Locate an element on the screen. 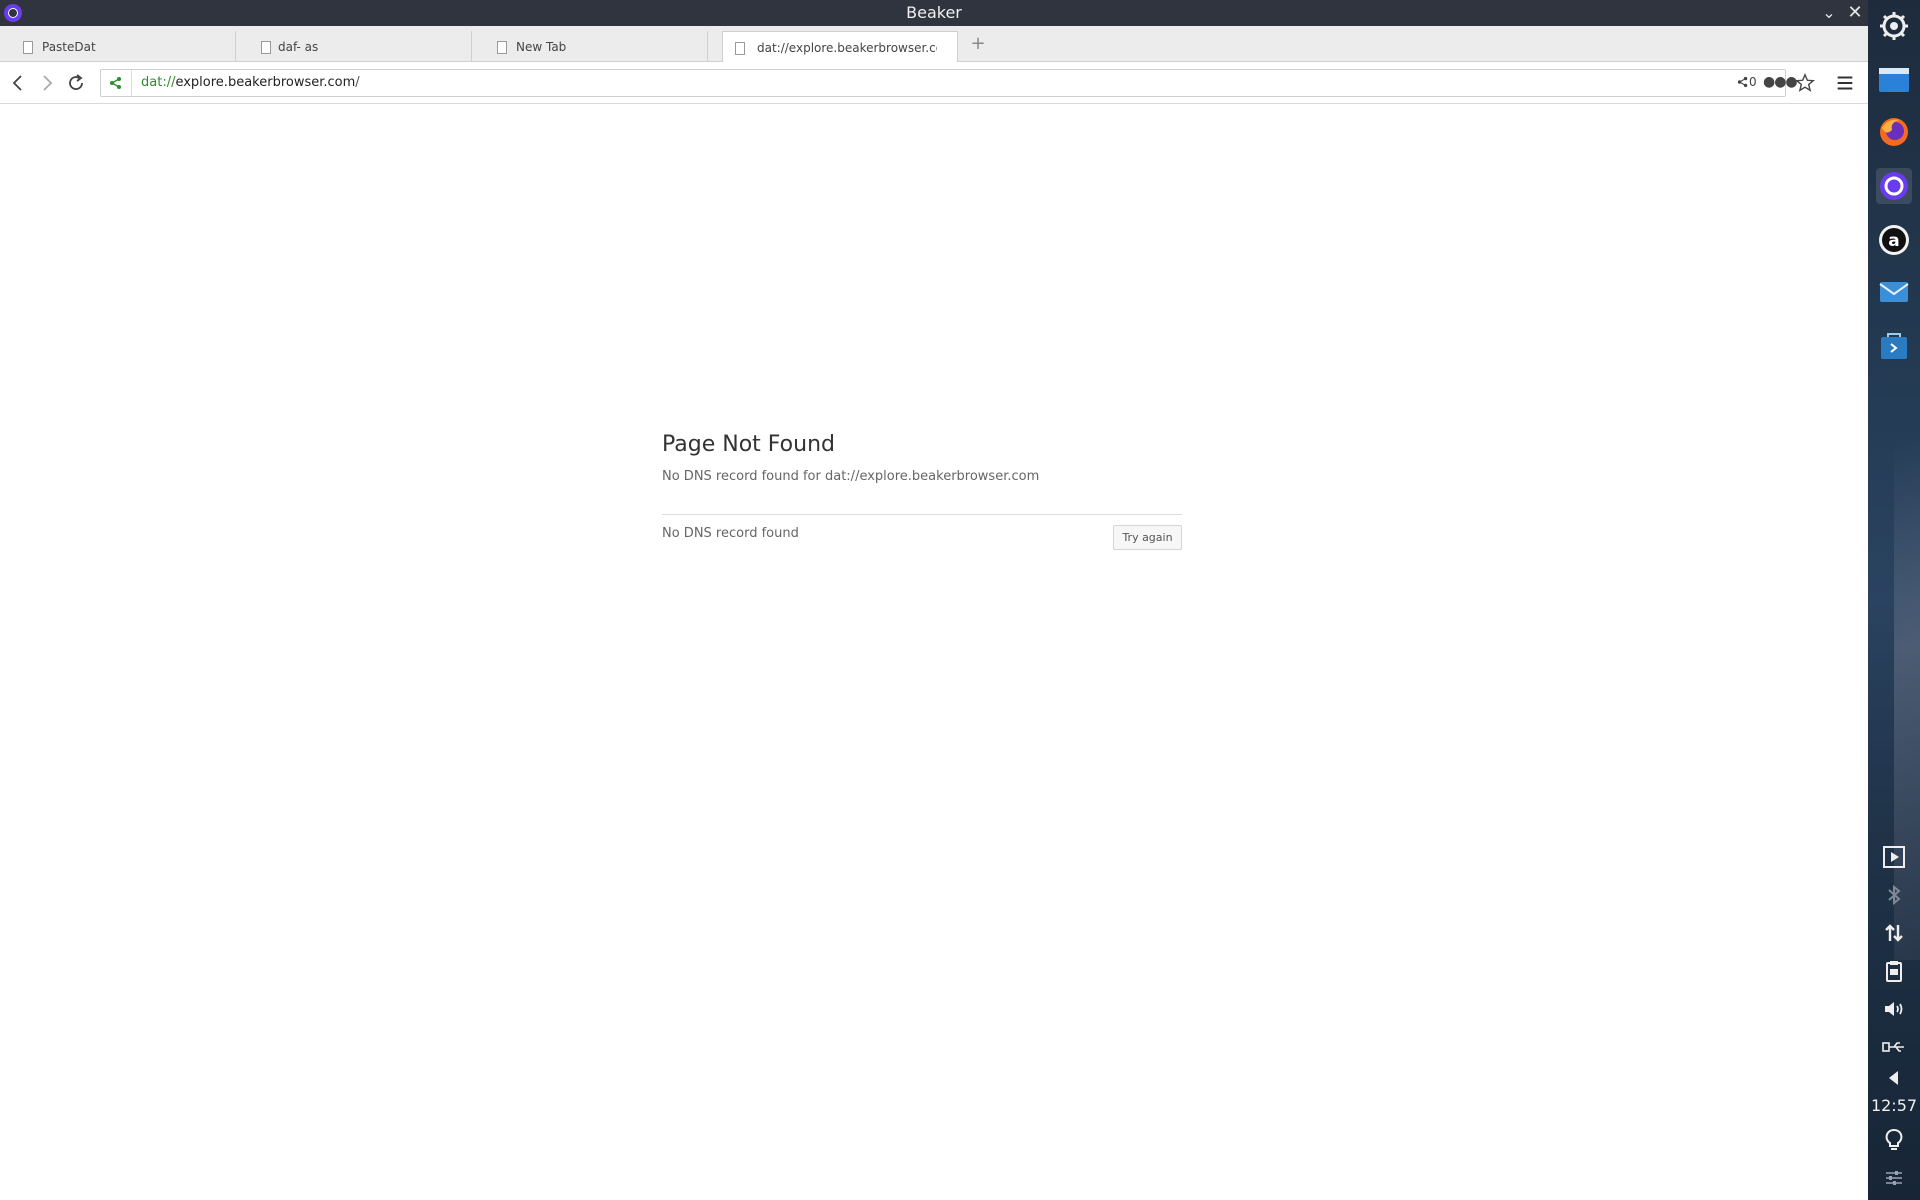  url-host: explore.beakerbrowser.com is located at coordinates (265, 82).